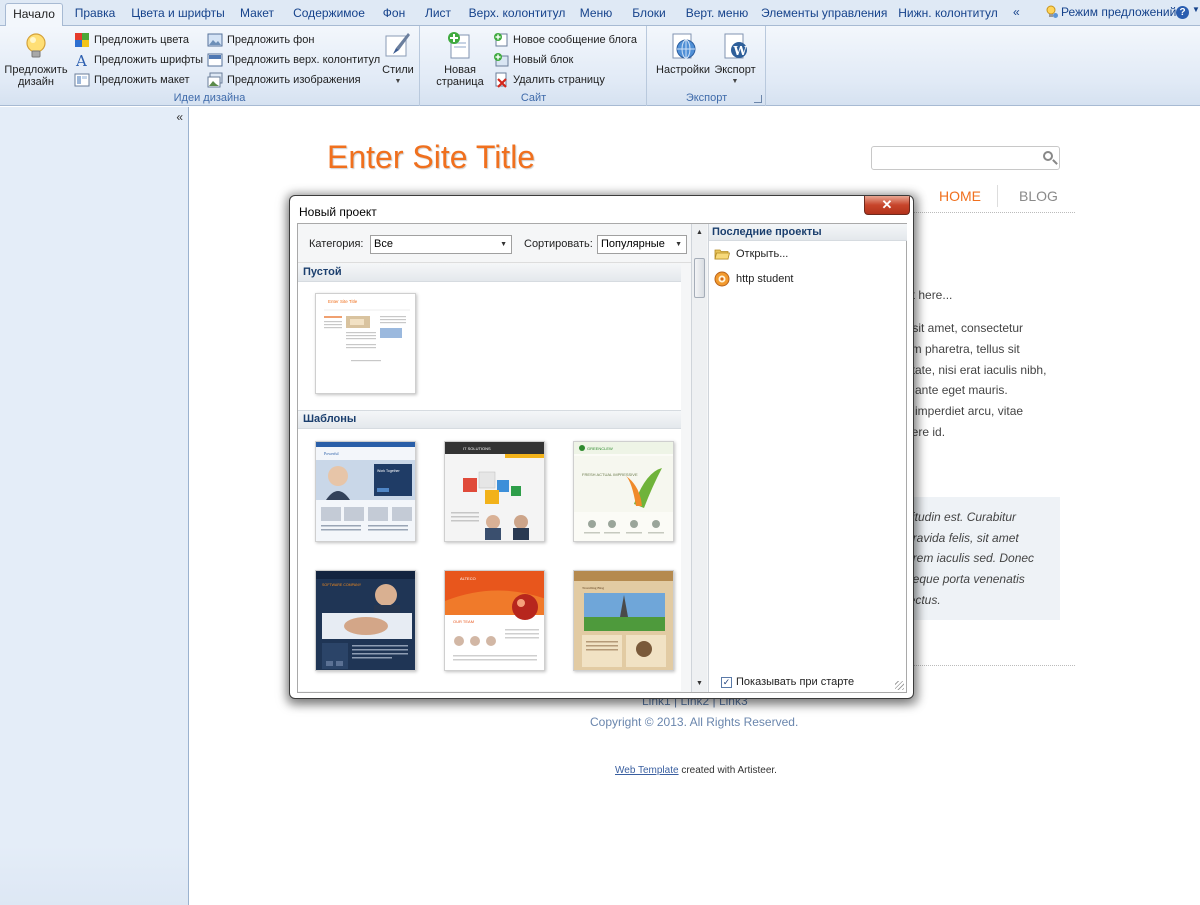 This screenshot has width=1200, height=905. I want to click on site-search-input, so click(965, 158).